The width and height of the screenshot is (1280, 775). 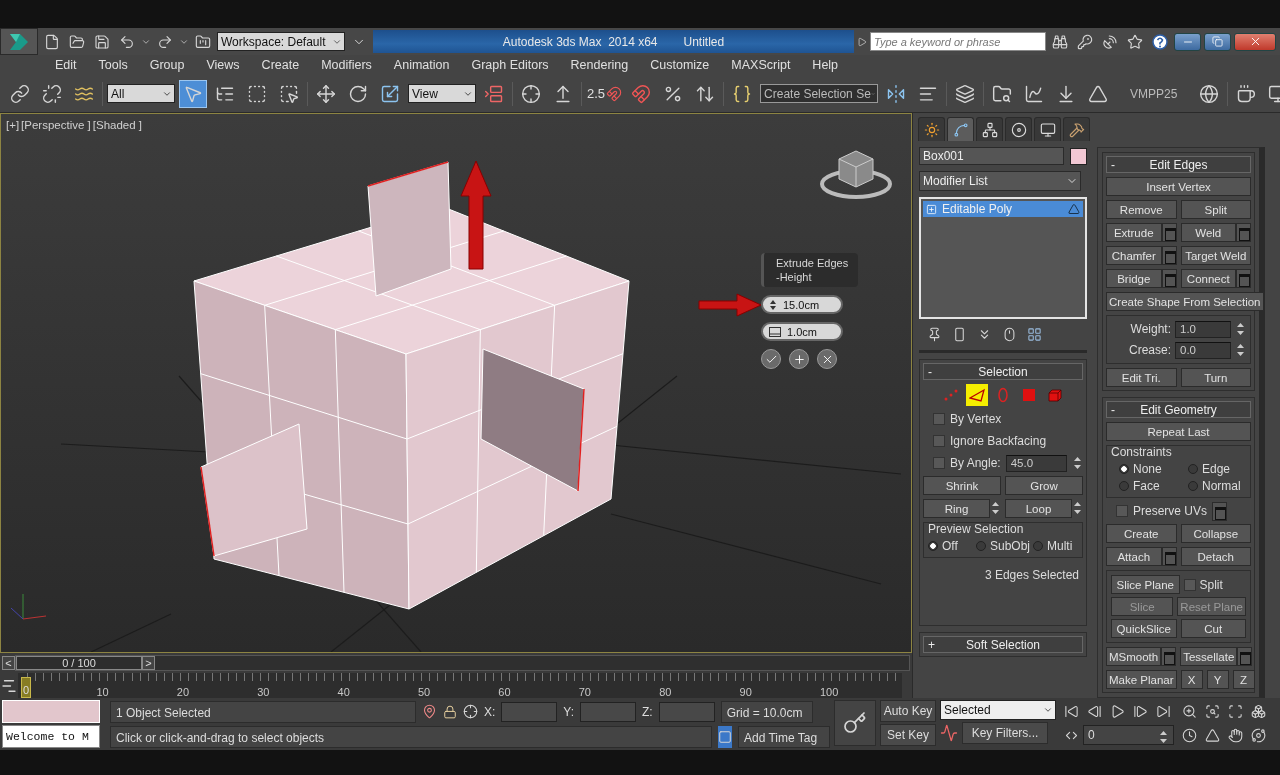 What do you see at coordinates (1000, 181) in the screenshot?
I see `modifier-list-dropdown: Modifier List` at bounding box center [1000, 181].